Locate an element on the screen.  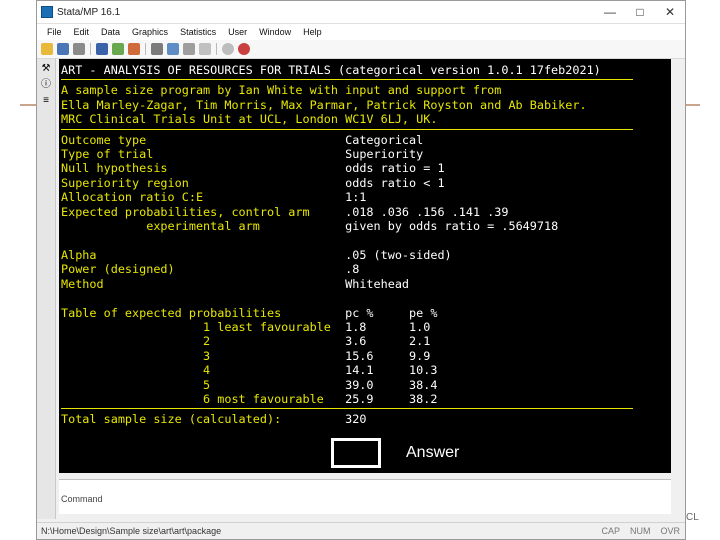
table-row-pc: 1.8 is located at coordinates (377, 326).